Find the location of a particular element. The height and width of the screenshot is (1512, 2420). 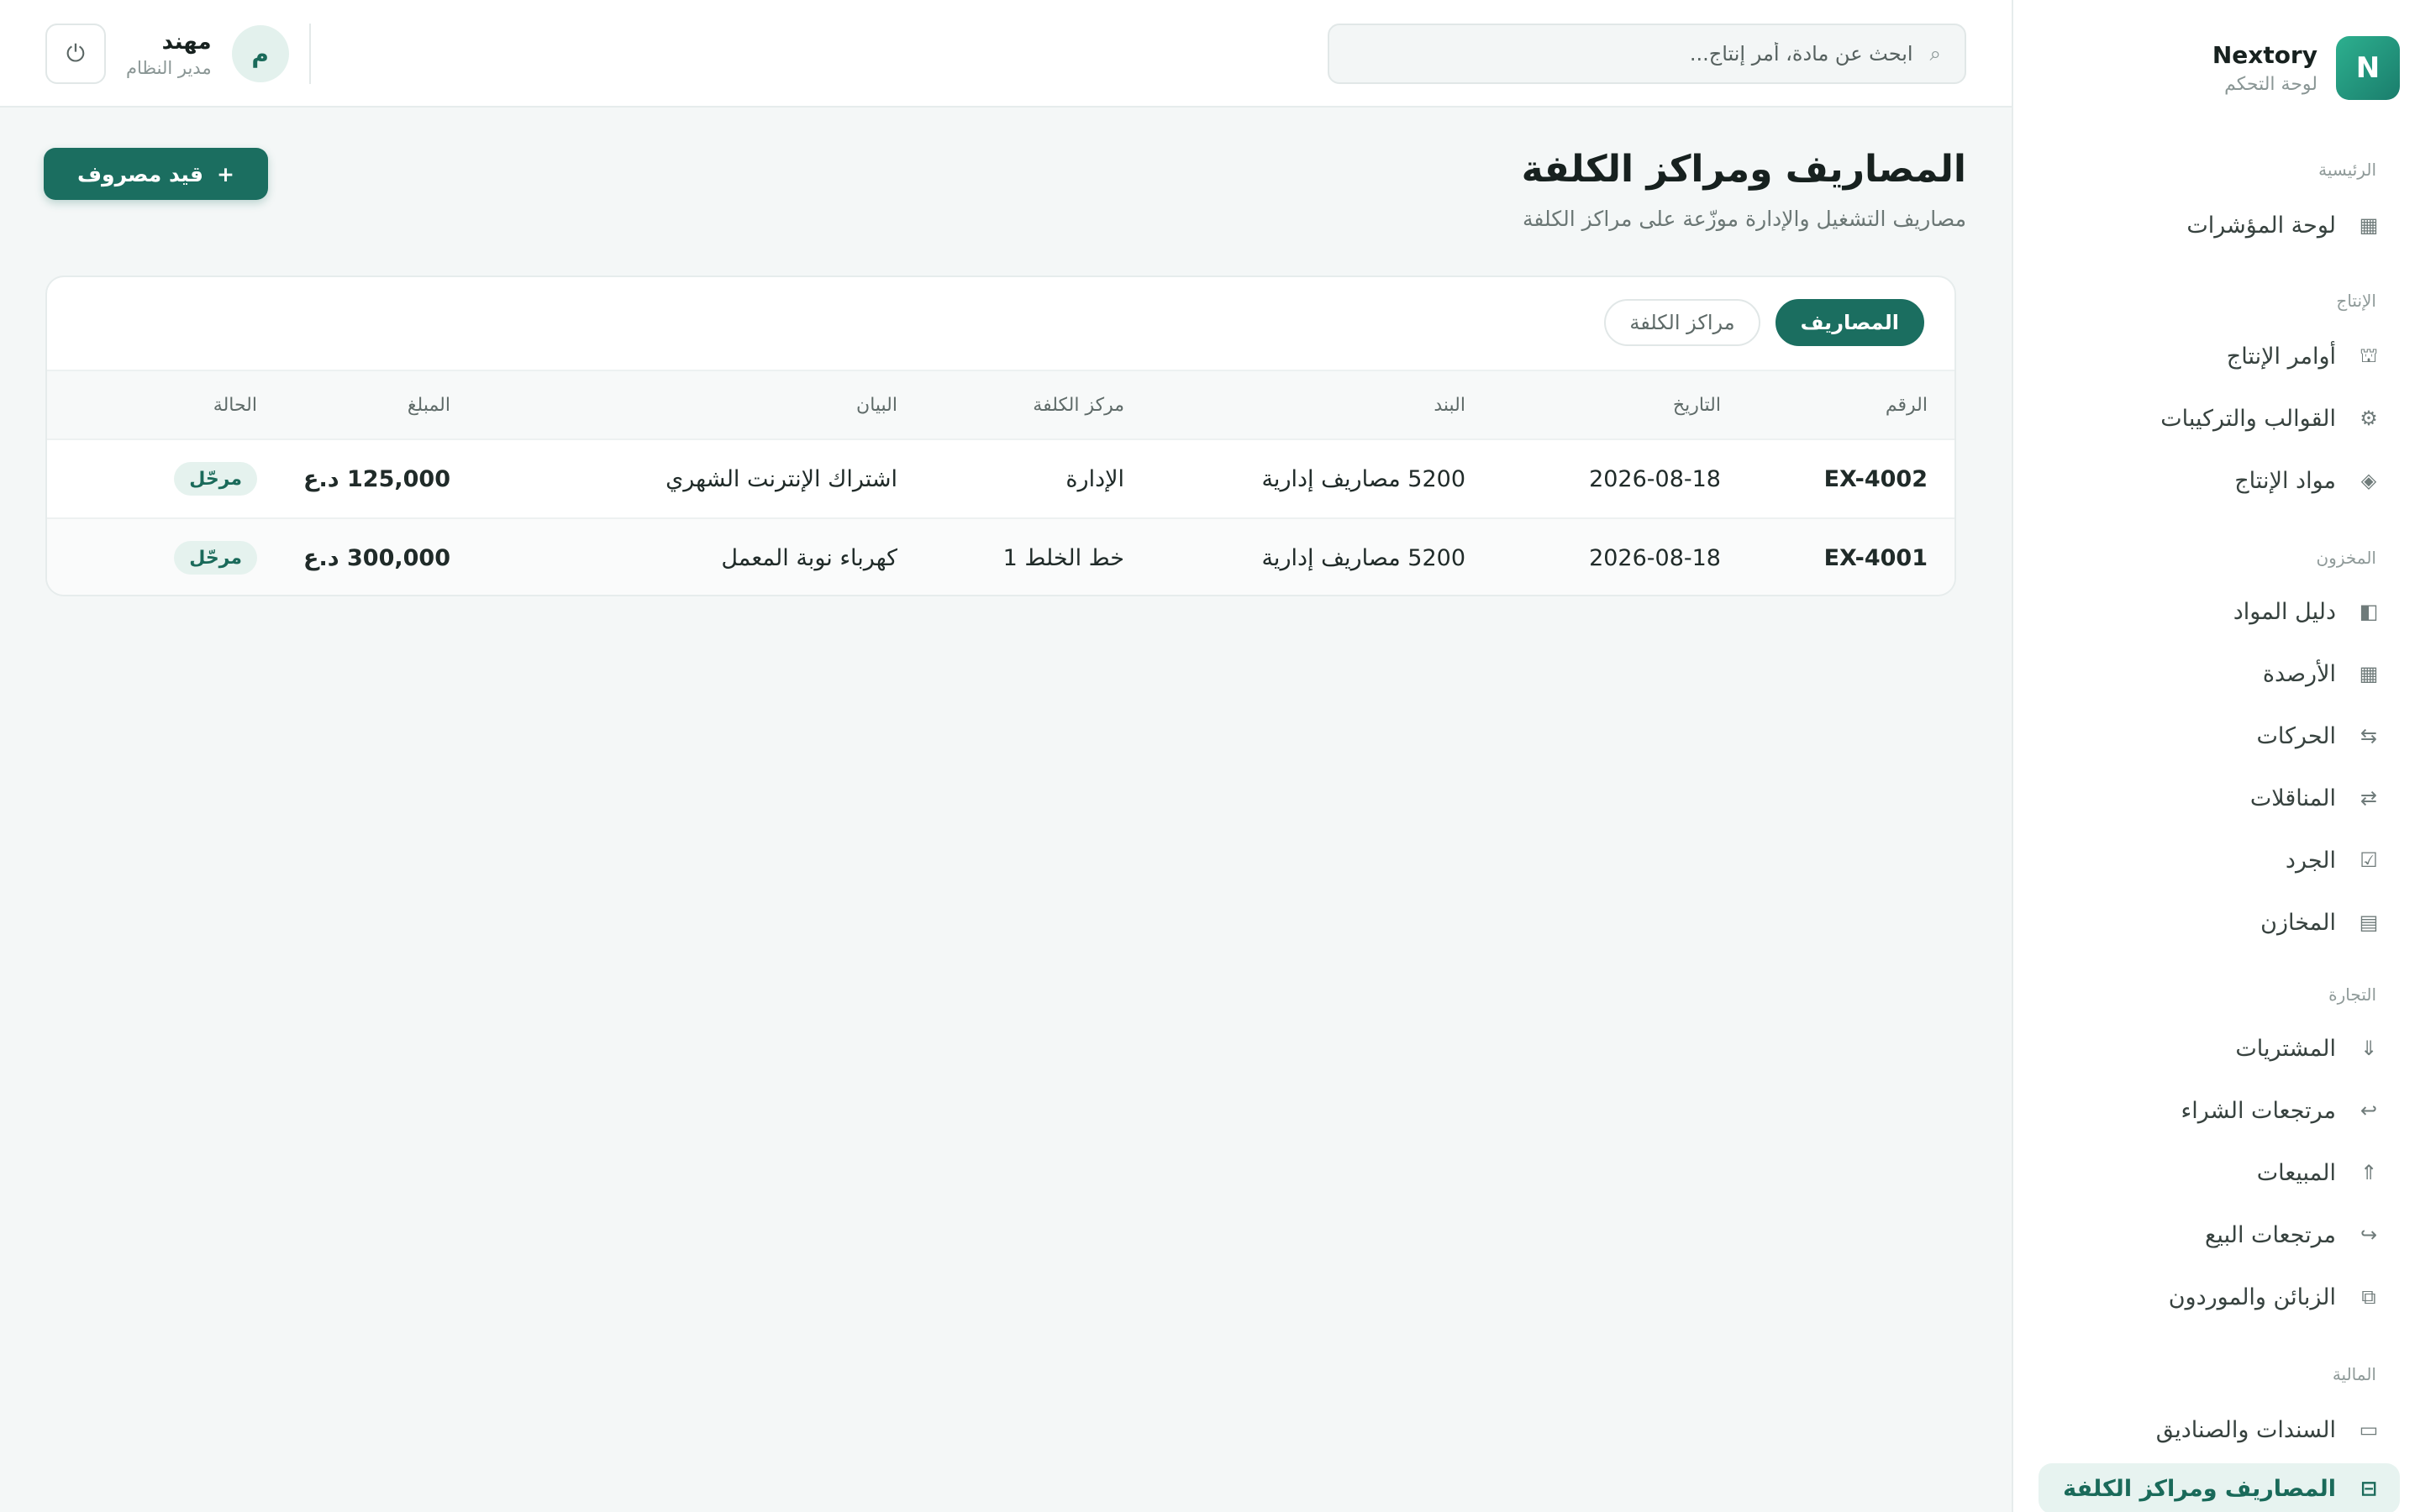

nav-section-production: الإنتاج is located at coordinates (2356, 301).